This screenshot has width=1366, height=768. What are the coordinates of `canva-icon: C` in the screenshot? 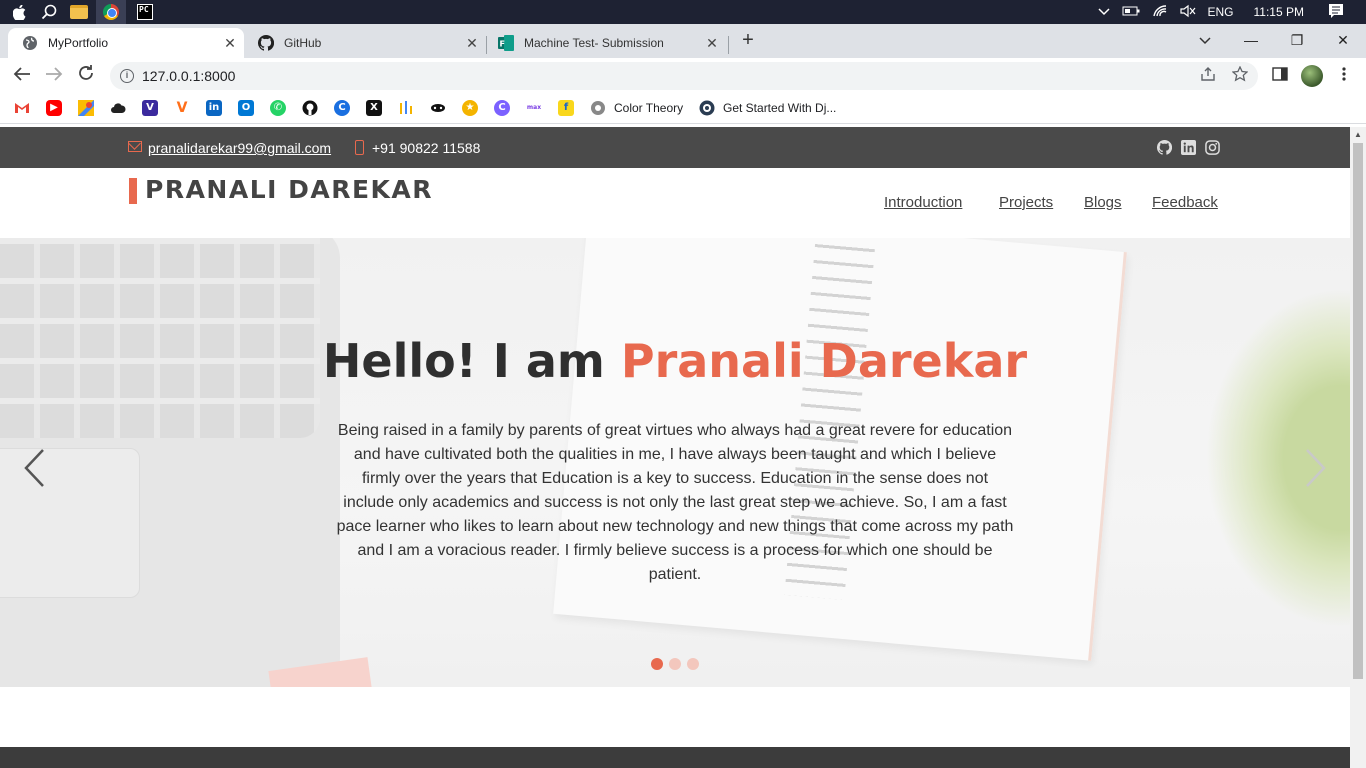 It's located at (502, 108).